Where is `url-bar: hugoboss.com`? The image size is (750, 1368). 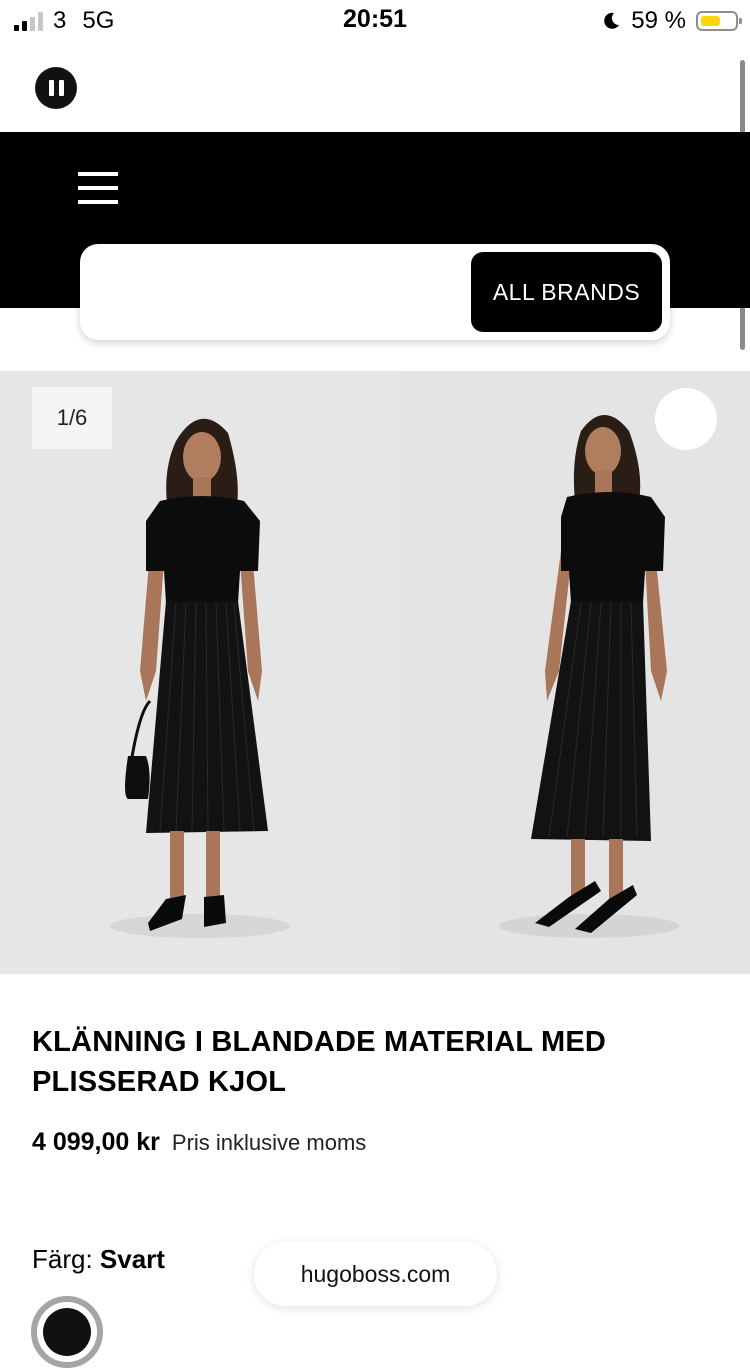 url-bar: hugoboss.com is located at coordinates (375, 1274).